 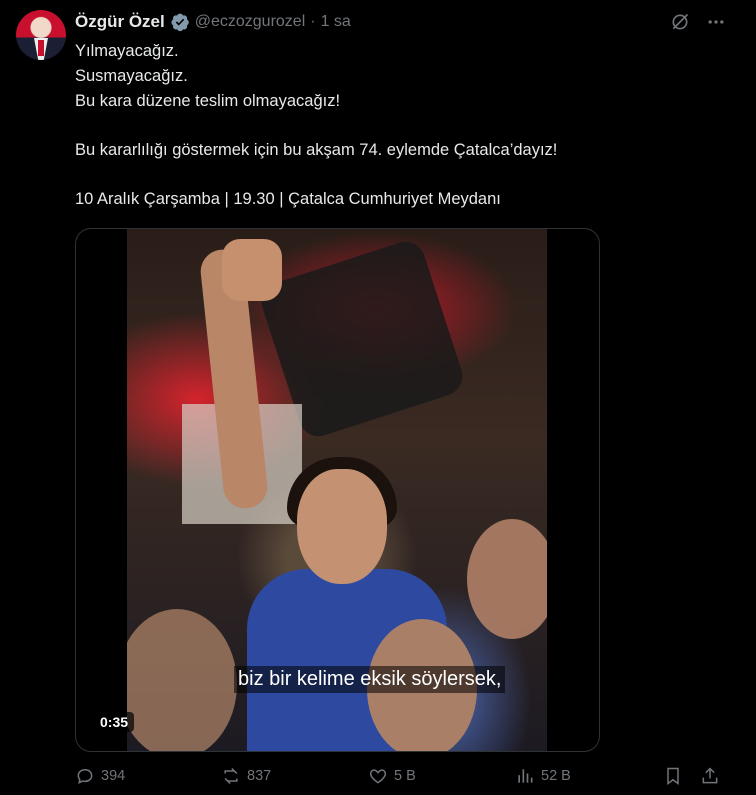 What do you see at coordinates (208, 101) in the screenshot?
I see `post-line: Bu kara düzene teslim olmayacağız!` at bounding box center [208, 101].